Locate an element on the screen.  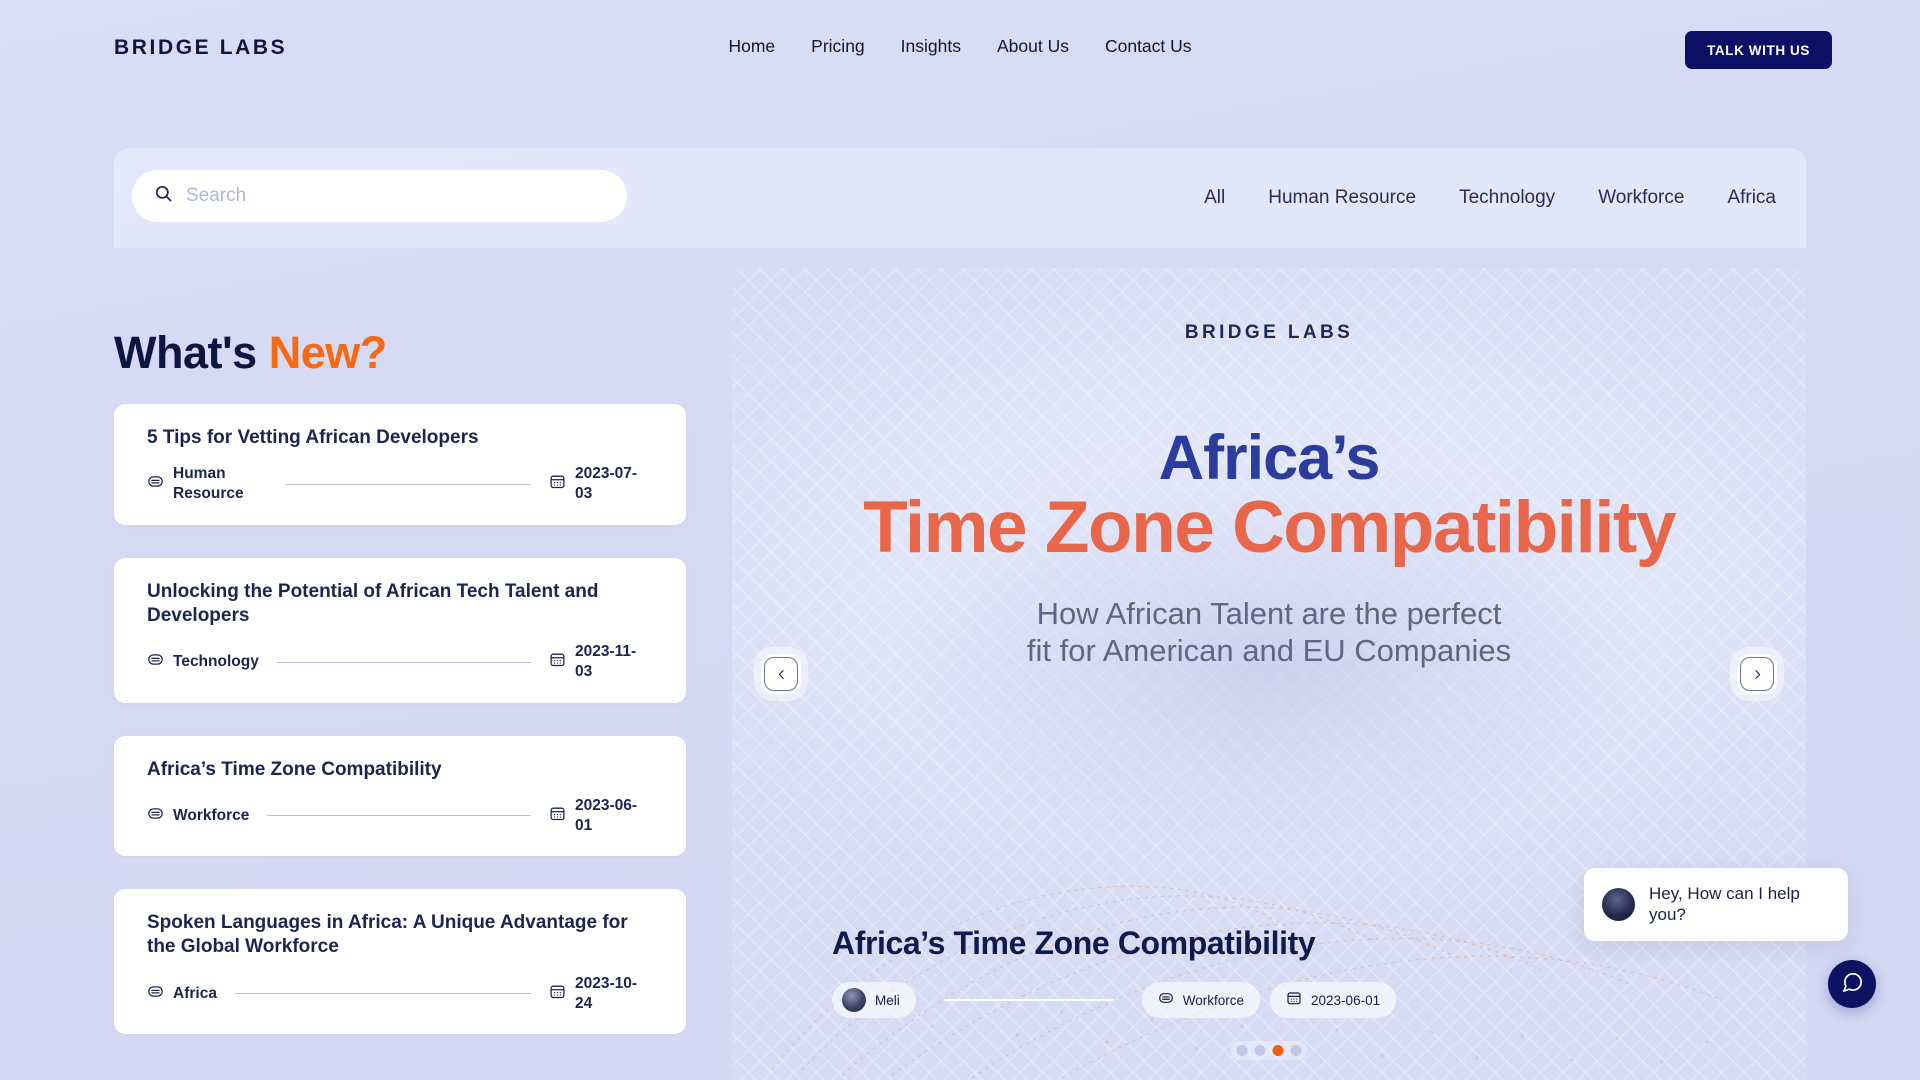
article-meta: Technology 2023-11-03 is located at coordinates (400, 662).